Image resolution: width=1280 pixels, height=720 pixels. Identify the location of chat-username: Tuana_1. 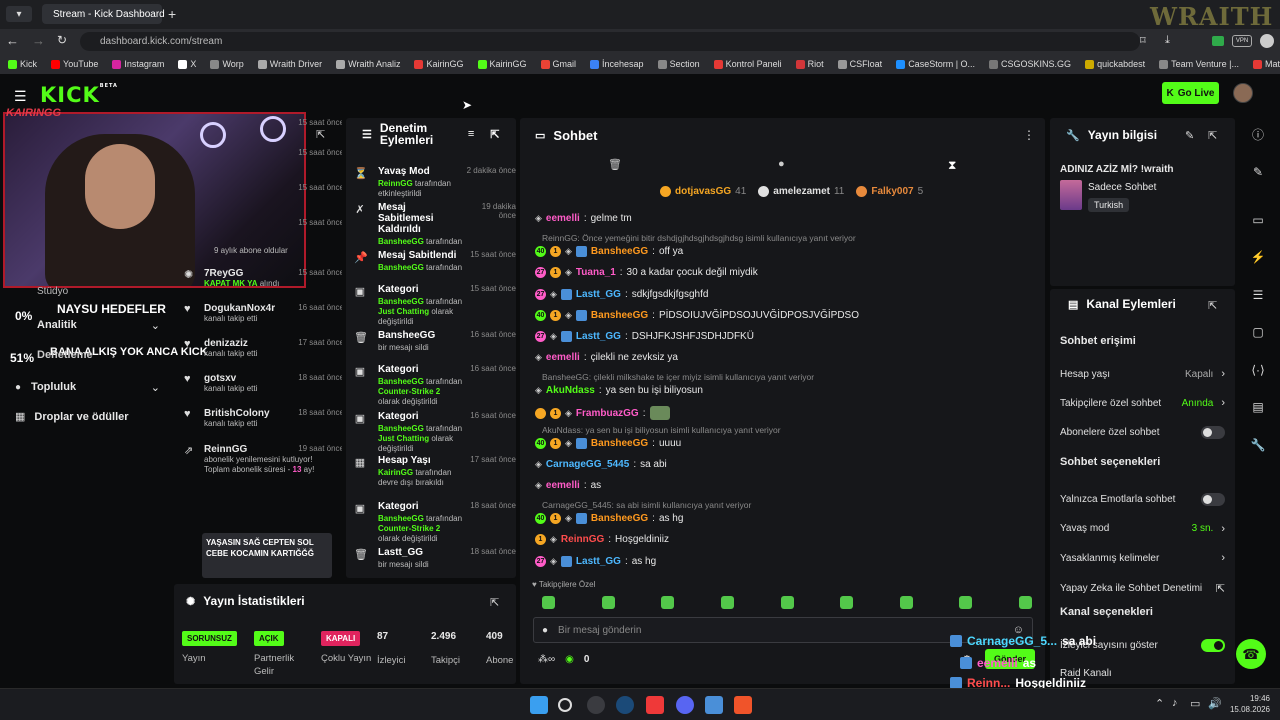
(596, 272).